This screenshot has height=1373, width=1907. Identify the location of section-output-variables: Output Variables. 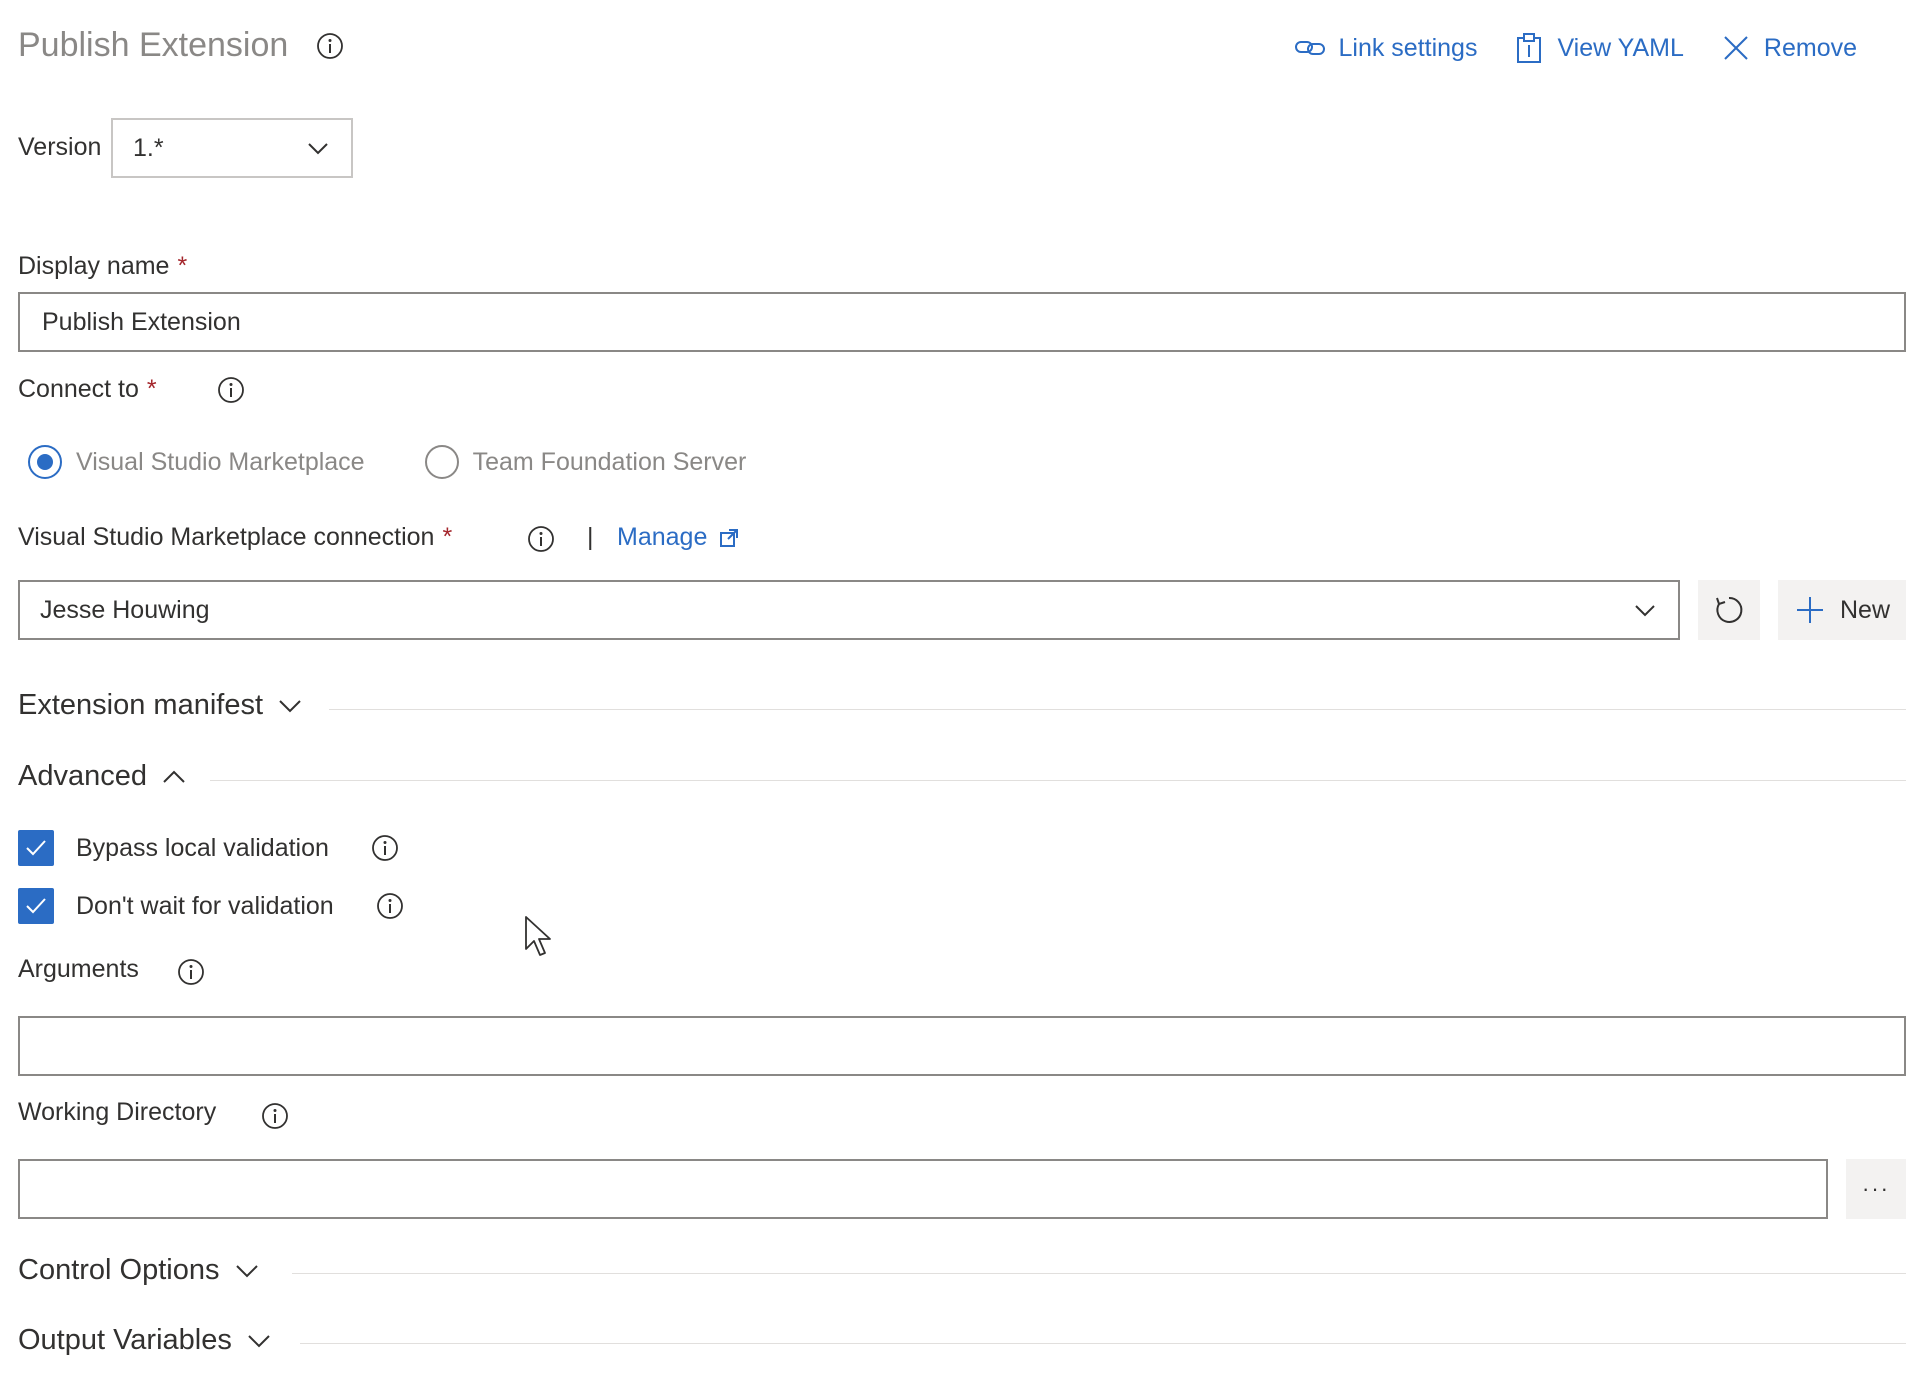
(145, 1340).